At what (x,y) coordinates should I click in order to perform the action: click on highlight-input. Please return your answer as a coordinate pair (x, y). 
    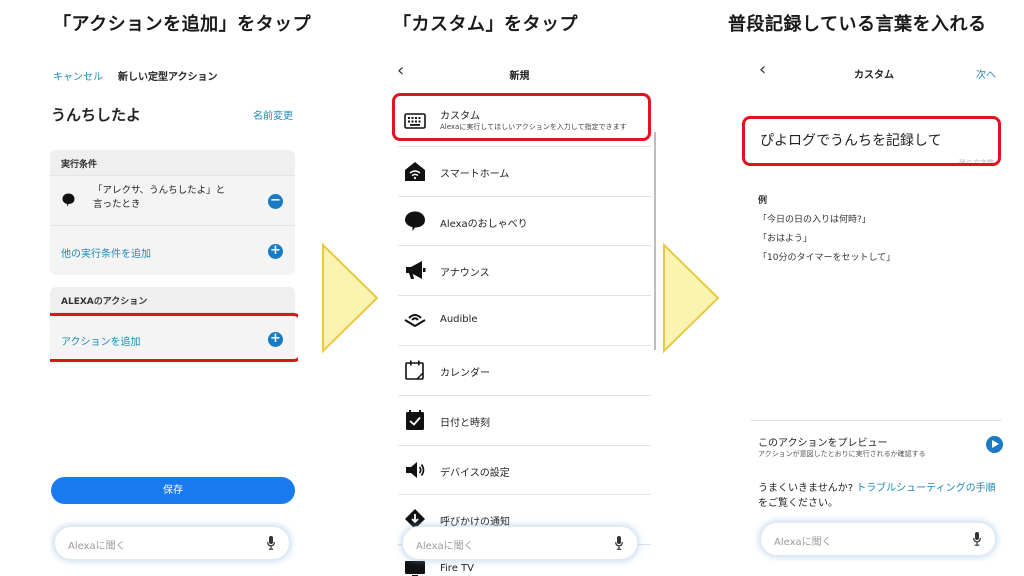
    Looking at the image, I should click on (871, 141).